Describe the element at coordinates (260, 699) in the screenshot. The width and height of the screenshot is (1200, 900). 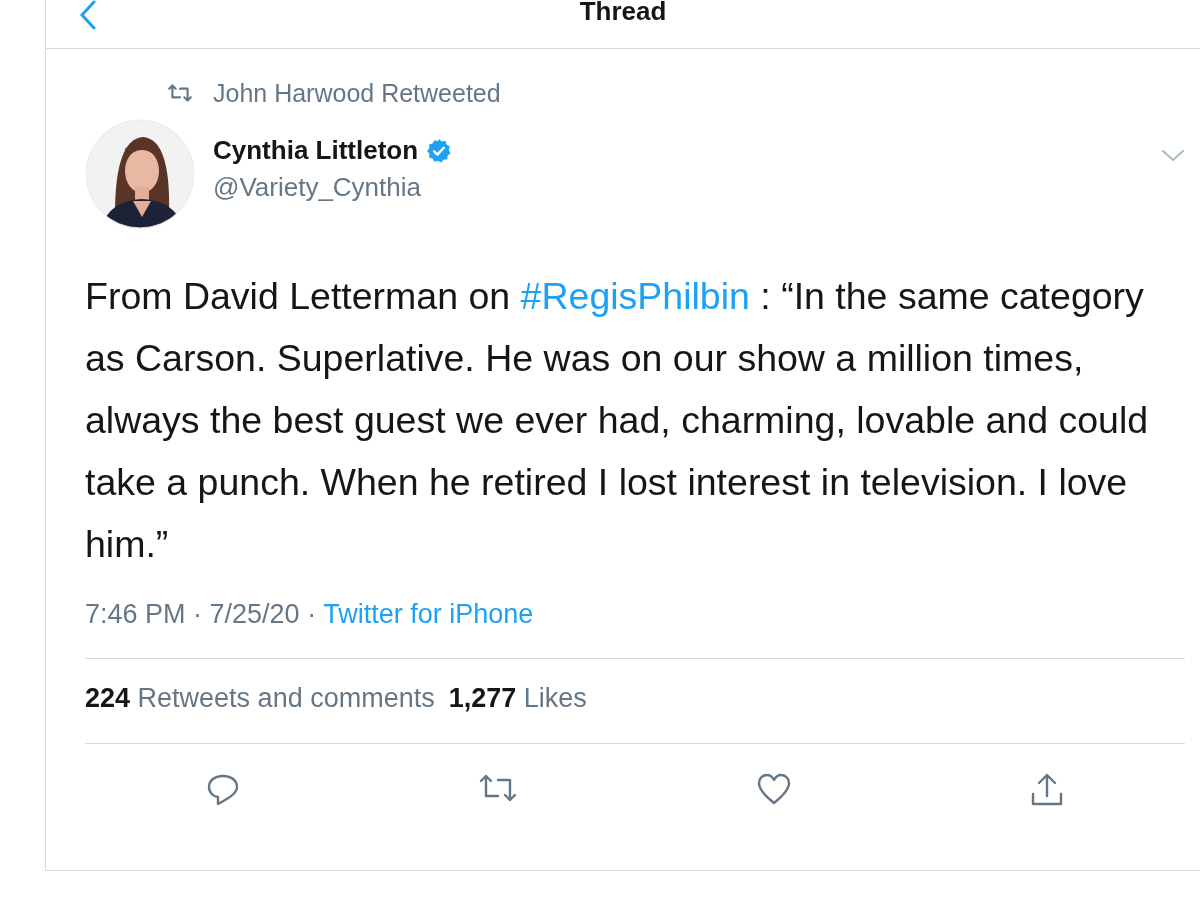
I see `stat-link: 224 Retweets and comments` at that location.